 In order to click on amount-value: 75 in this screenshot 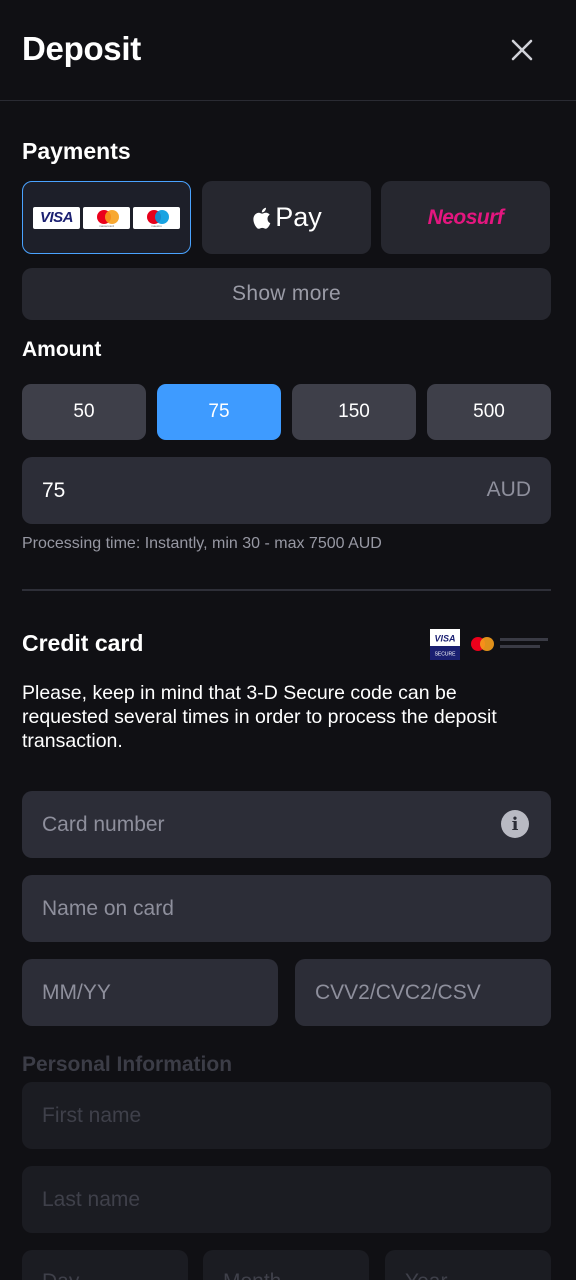, I will do `click(54, 490)`.